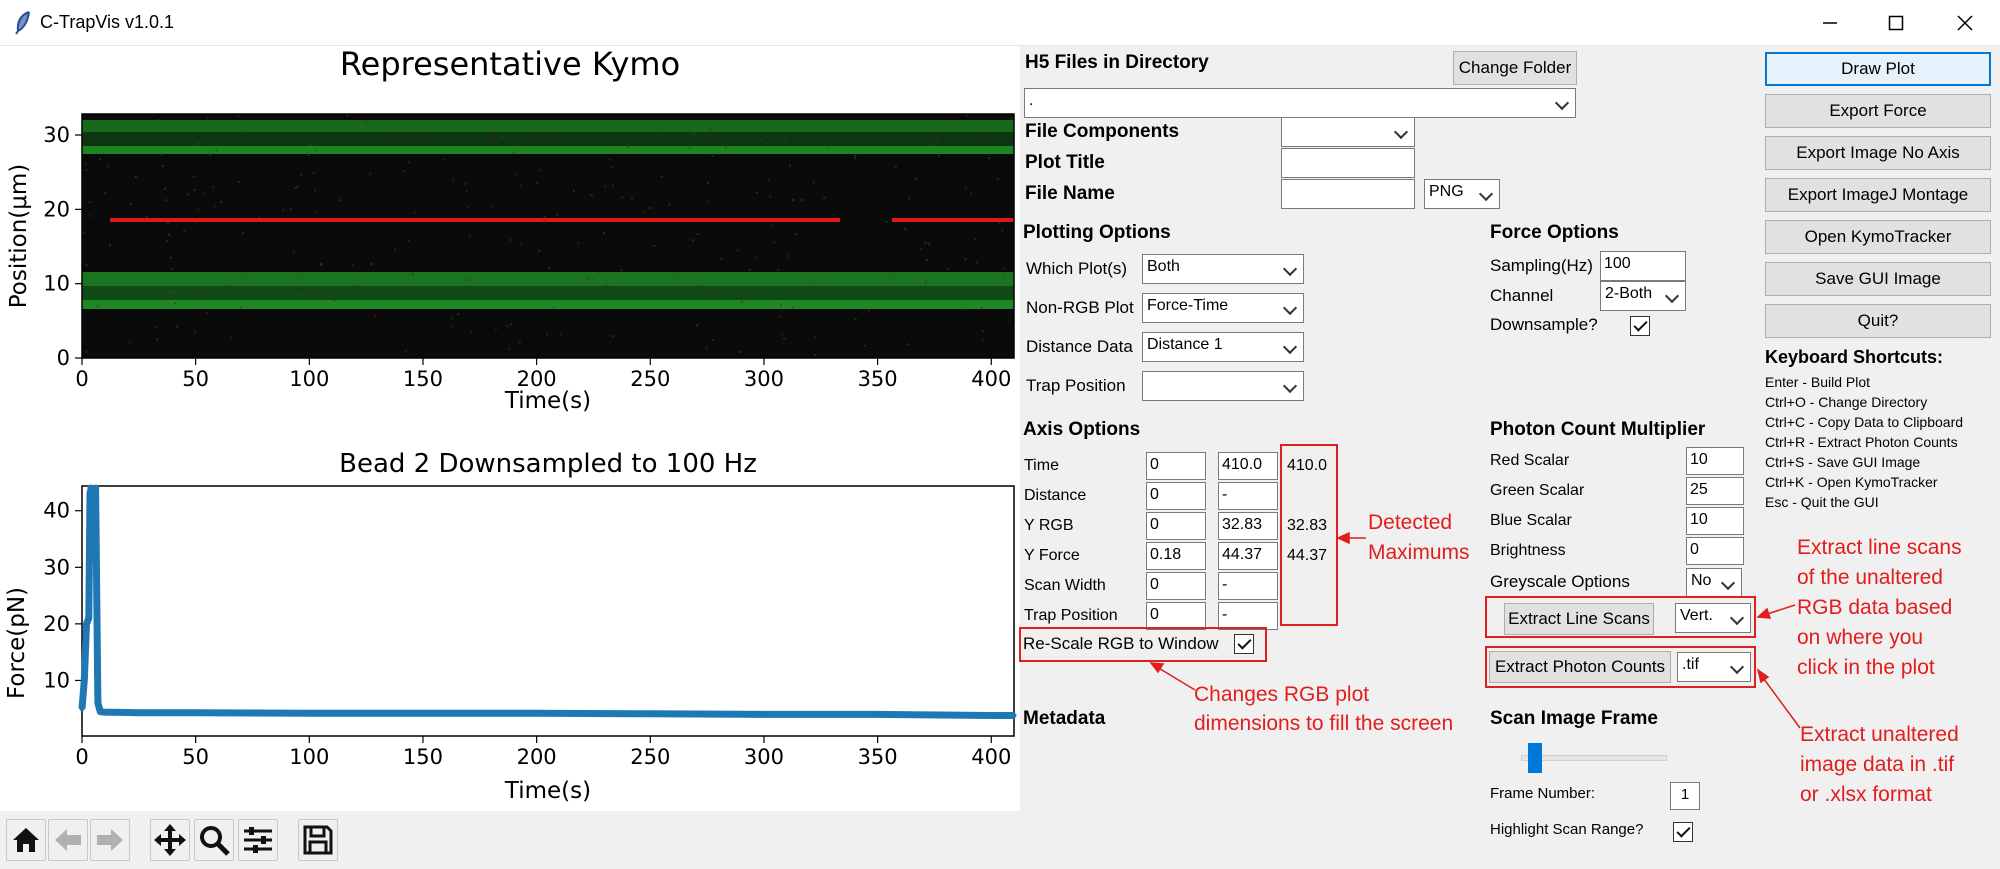 The width and height of the screenshot is (2000, 869). What do you see at coordinates (1282, 694) in the screenshot?
I see `annotation-rescale-line1: Changes RGB plot` at bounding box center [1282, 694].